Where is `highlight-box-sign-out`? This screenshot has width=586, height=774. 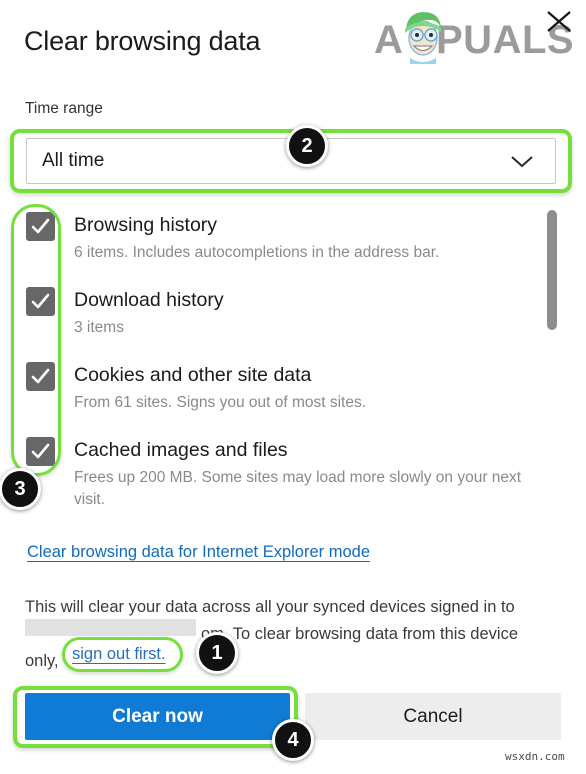 highlight-box-sign-out is located at coordinates (122, 654).